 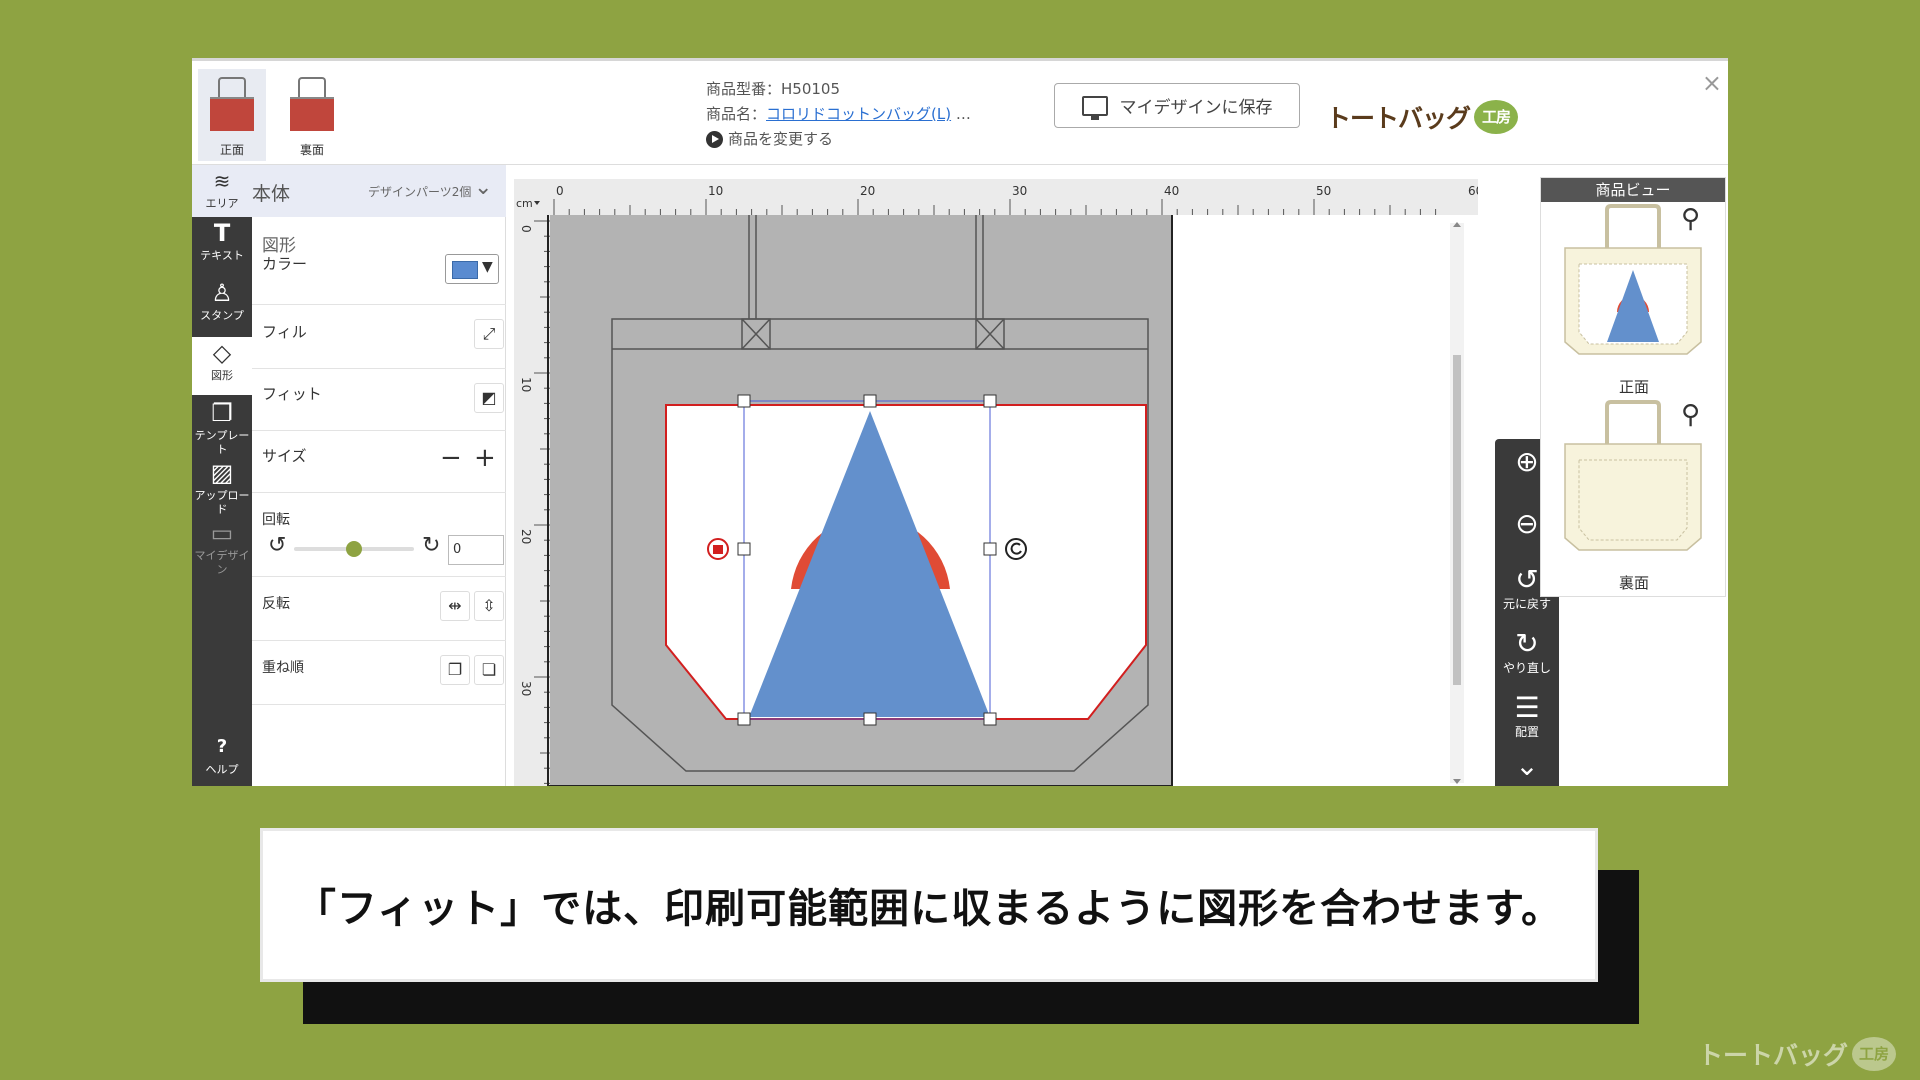 I want to click on product-name-link: コロリドコットンバッグ(L), so click(x=858, y=114).